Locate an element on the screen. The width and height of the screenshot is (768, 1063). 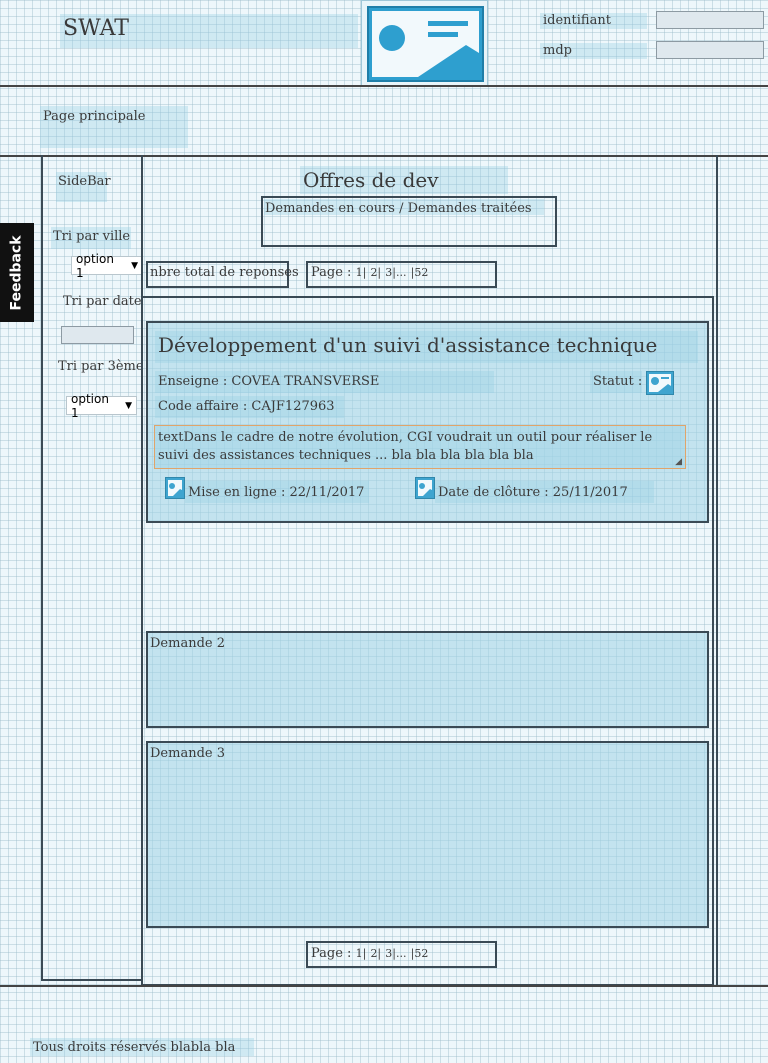
offer-status-label: Statut : is located at coordinates (618, 381).